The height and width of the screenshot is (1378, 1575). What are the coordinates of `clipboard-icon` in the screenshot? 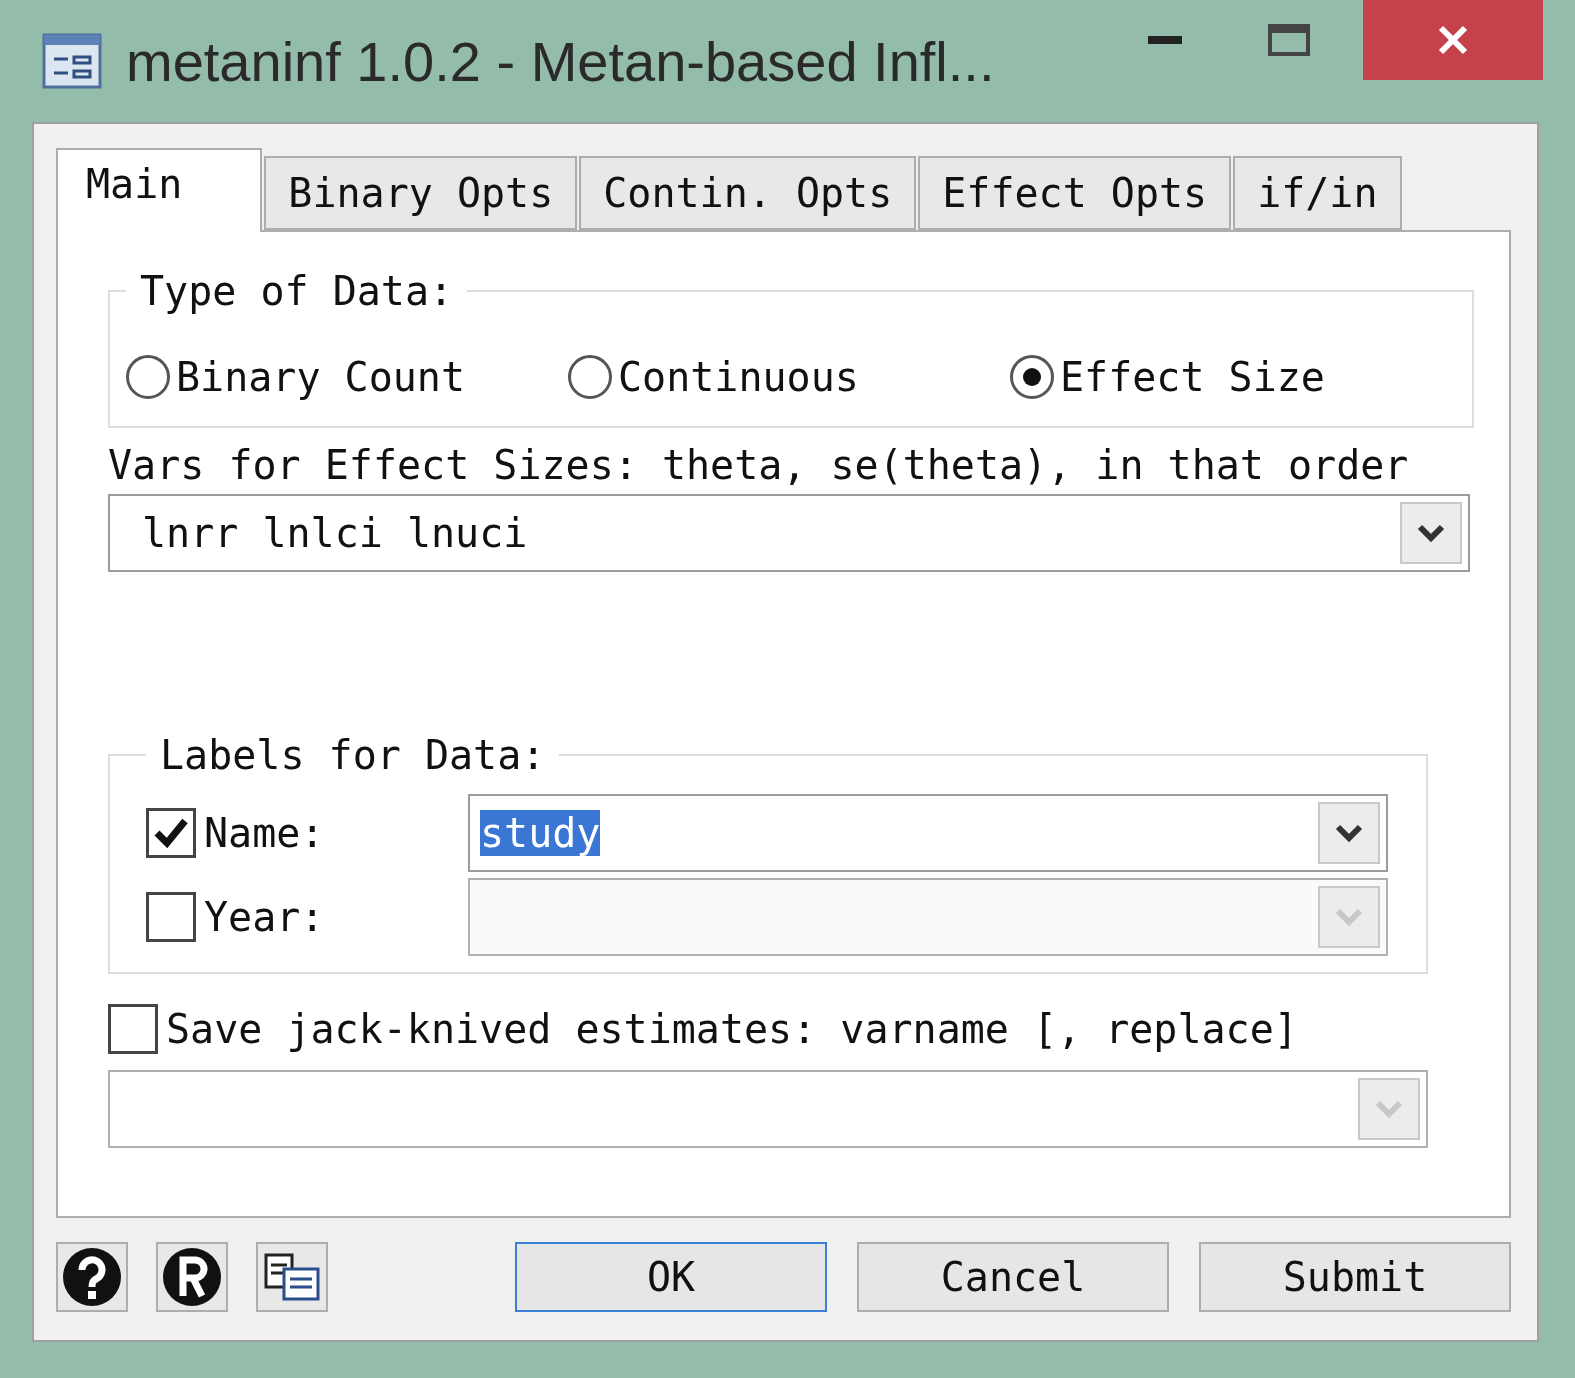 It's located at (292, 1277).